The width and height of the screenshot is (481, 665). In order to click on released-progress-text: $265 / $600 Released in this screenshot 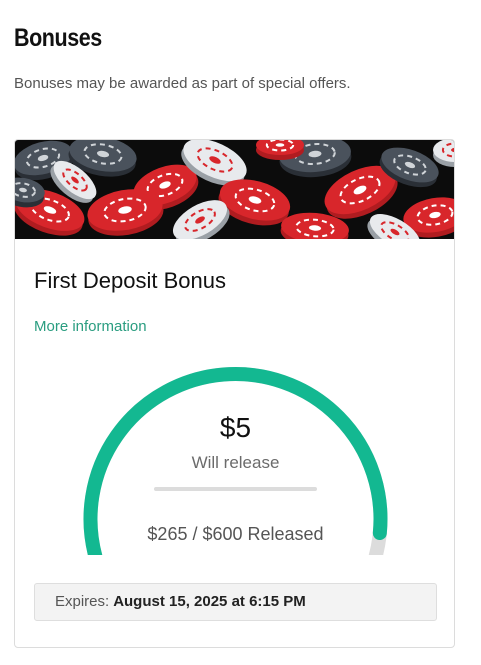, I will do `click(235, 534)`.